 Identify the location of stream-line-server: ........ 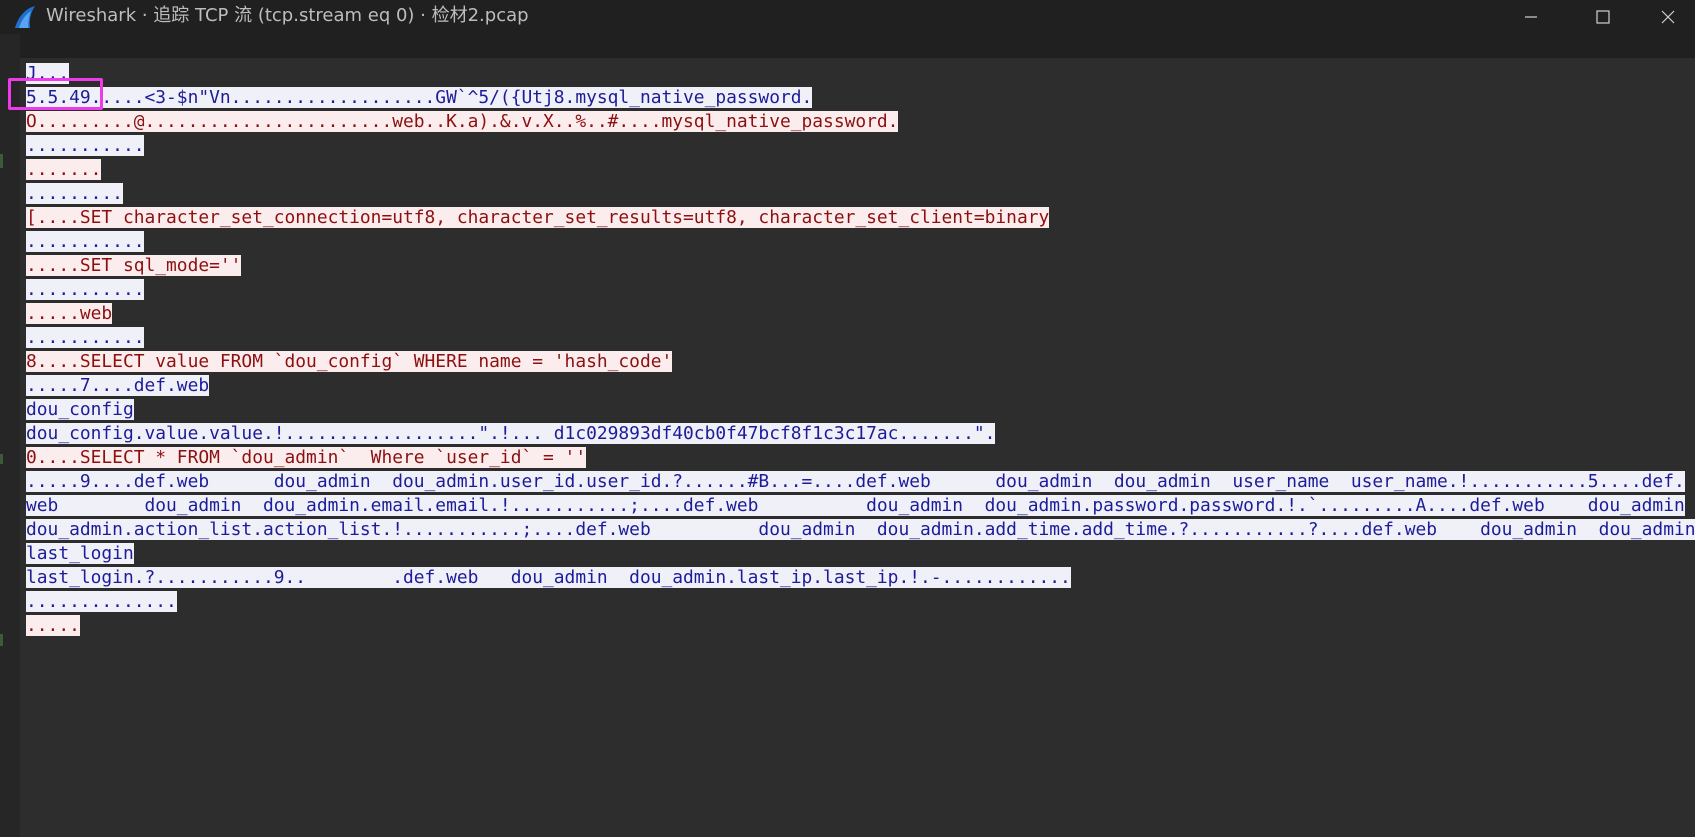
(860, 170).